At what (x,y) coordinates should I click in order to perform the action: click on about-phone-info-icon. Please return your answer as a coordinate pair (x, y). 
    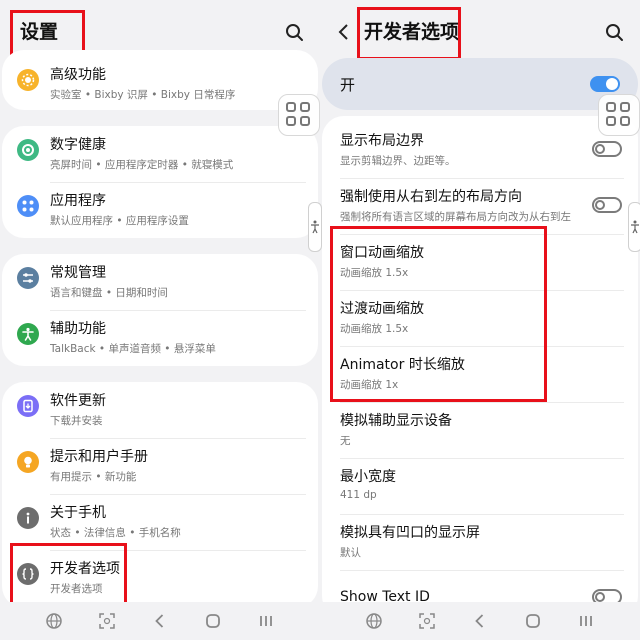
    Looking at the image, I should click on (28, 518).